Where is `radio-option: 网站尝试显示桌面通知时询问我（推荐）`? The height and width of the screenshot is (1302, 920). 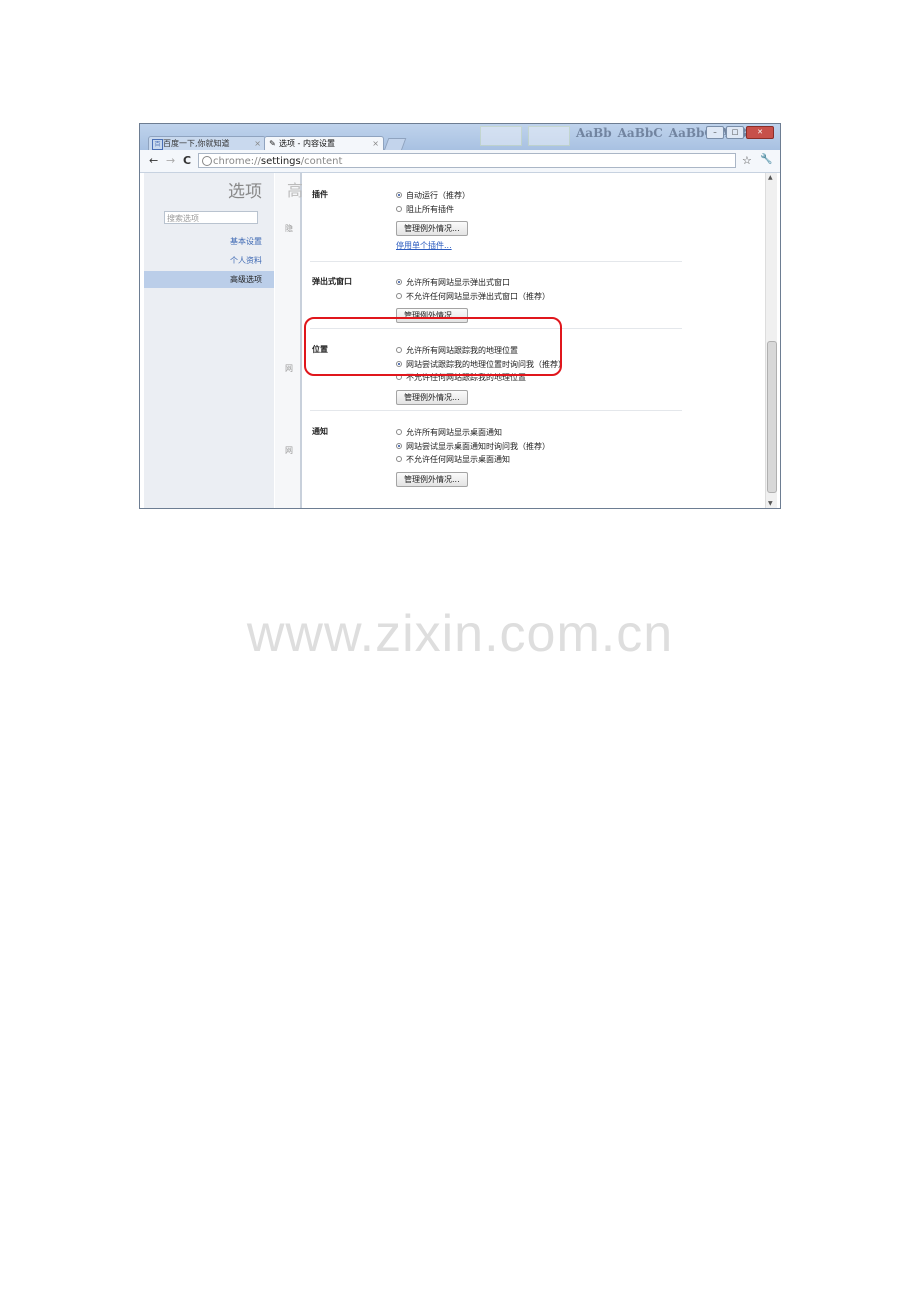 radio-option: 网站尝试显示桌面通知时询问我（推荐） is located at coordinates (473, 447).